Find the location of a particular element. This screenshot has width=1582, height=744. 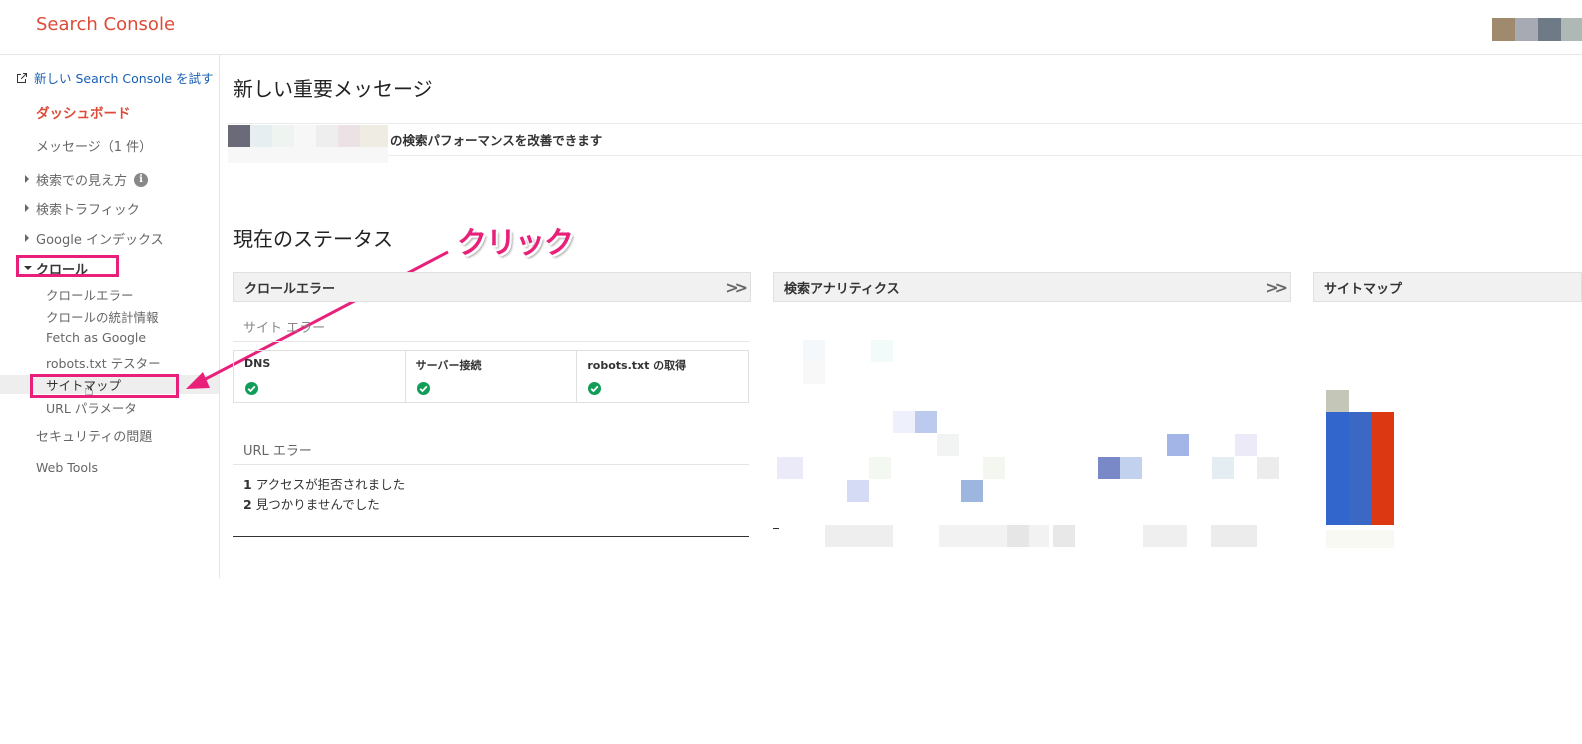

card-title: サイトマップ is located at coordinates (1363, 289).